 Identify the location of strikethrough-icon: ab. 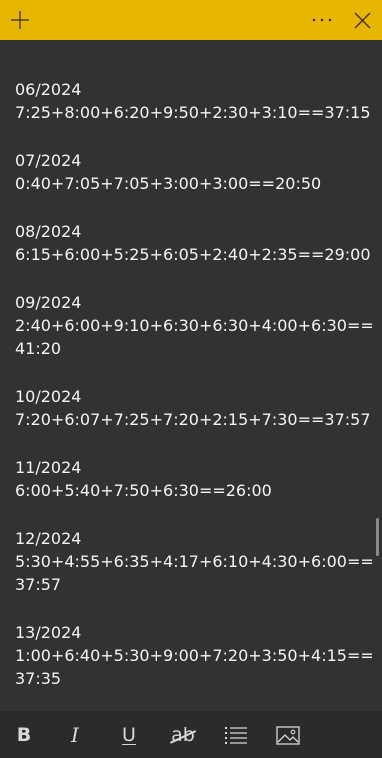
(183, 735).